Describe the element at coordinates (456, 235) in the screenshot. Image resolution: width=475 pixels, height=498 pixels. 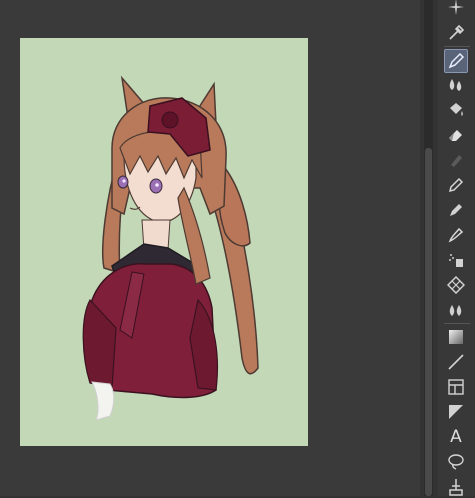
I see `ink-pen-tool-icon` at that location.